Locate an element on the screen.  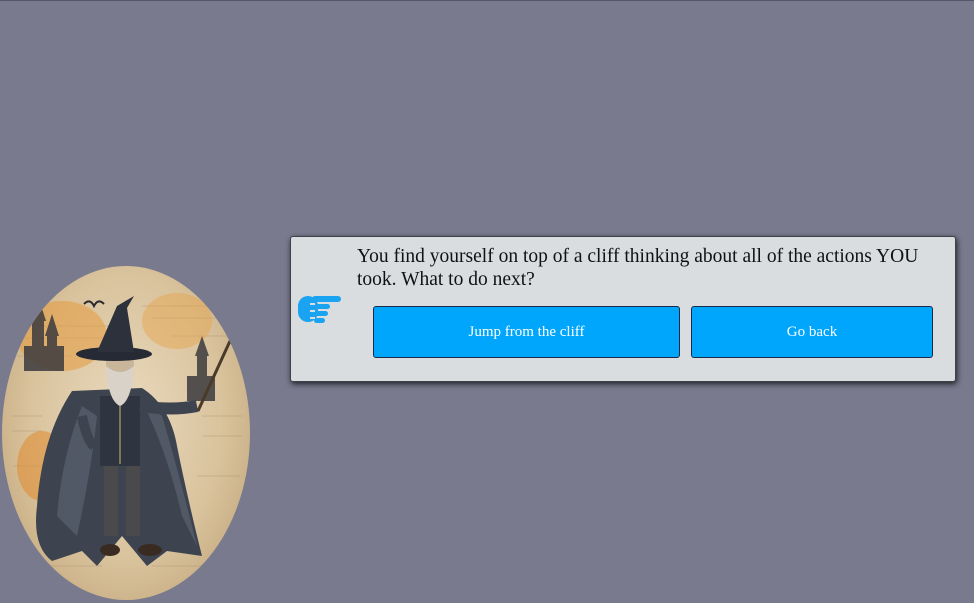
go-back-button: Go back is located at coordinates (812, 332).